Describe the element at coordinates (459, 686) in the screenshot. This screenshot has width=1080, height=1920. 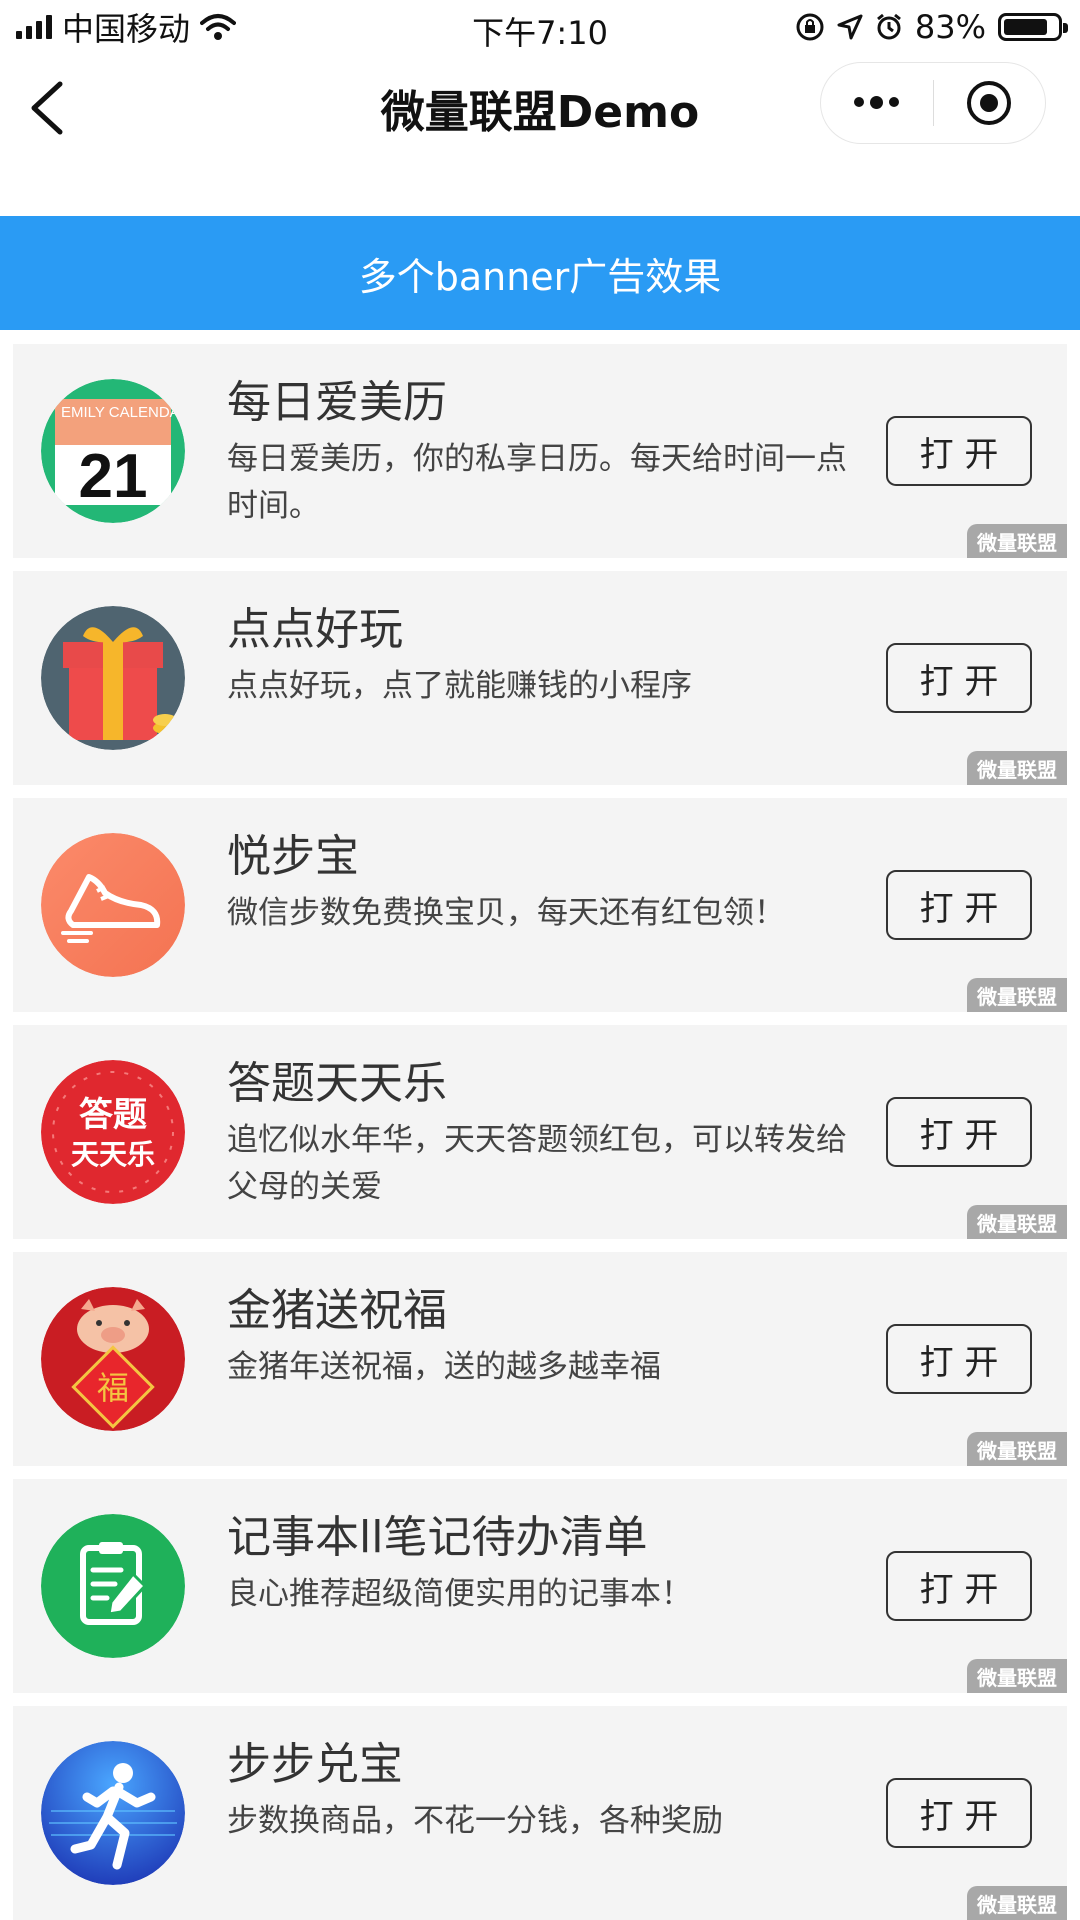
I see `ad-desc: 点点好玩，点了就能赚钱的小程序` at that location.